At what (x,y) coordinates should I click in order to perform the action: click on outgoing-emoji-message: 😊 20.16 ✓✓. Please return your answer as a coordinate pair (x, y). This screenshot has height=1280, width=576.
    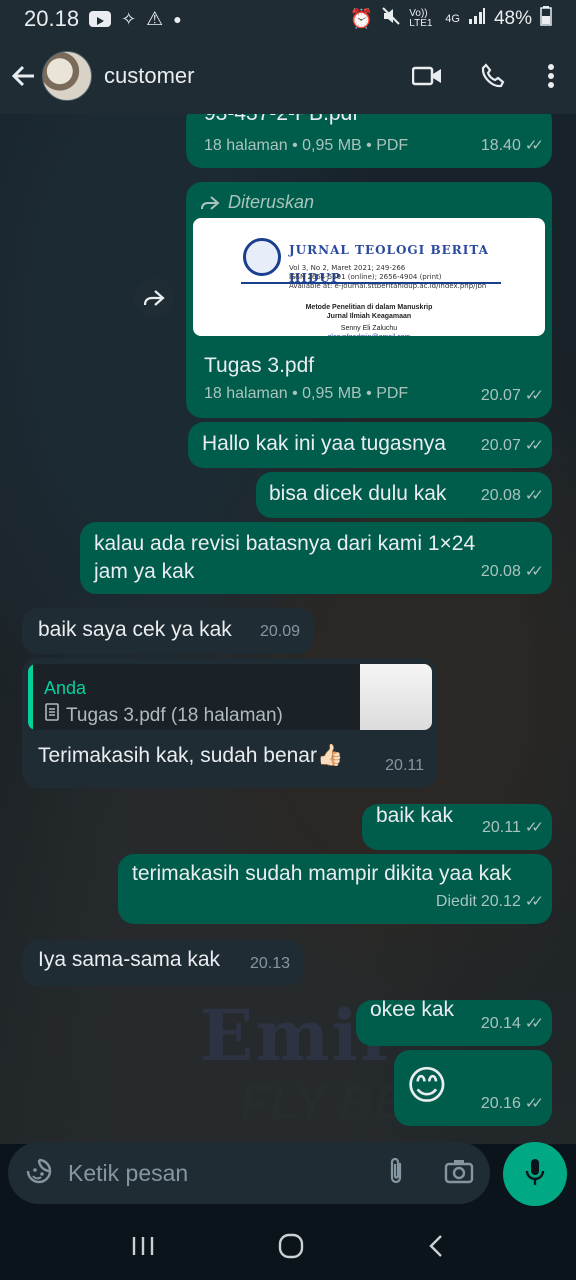
    Looking at the image, I should click on (473, 1088).